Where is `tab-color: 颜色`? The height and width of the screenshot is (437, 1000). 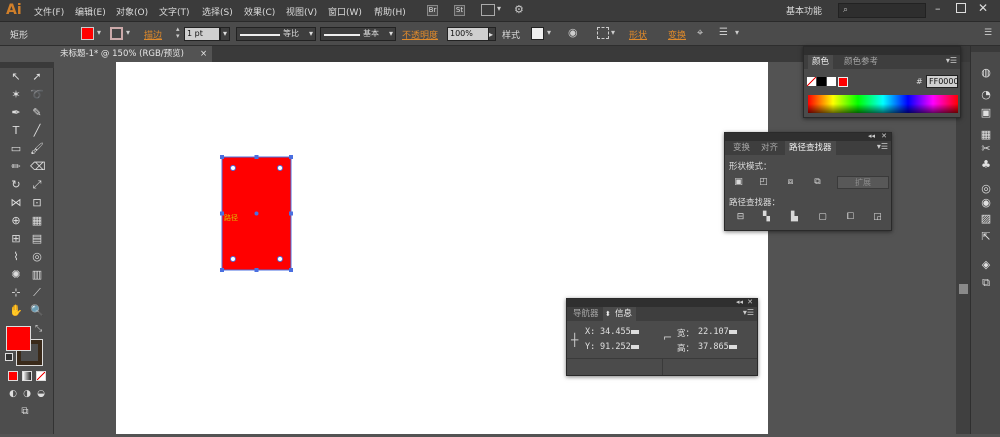
tab-color: 颜色 is located at coordinates (821, 62).